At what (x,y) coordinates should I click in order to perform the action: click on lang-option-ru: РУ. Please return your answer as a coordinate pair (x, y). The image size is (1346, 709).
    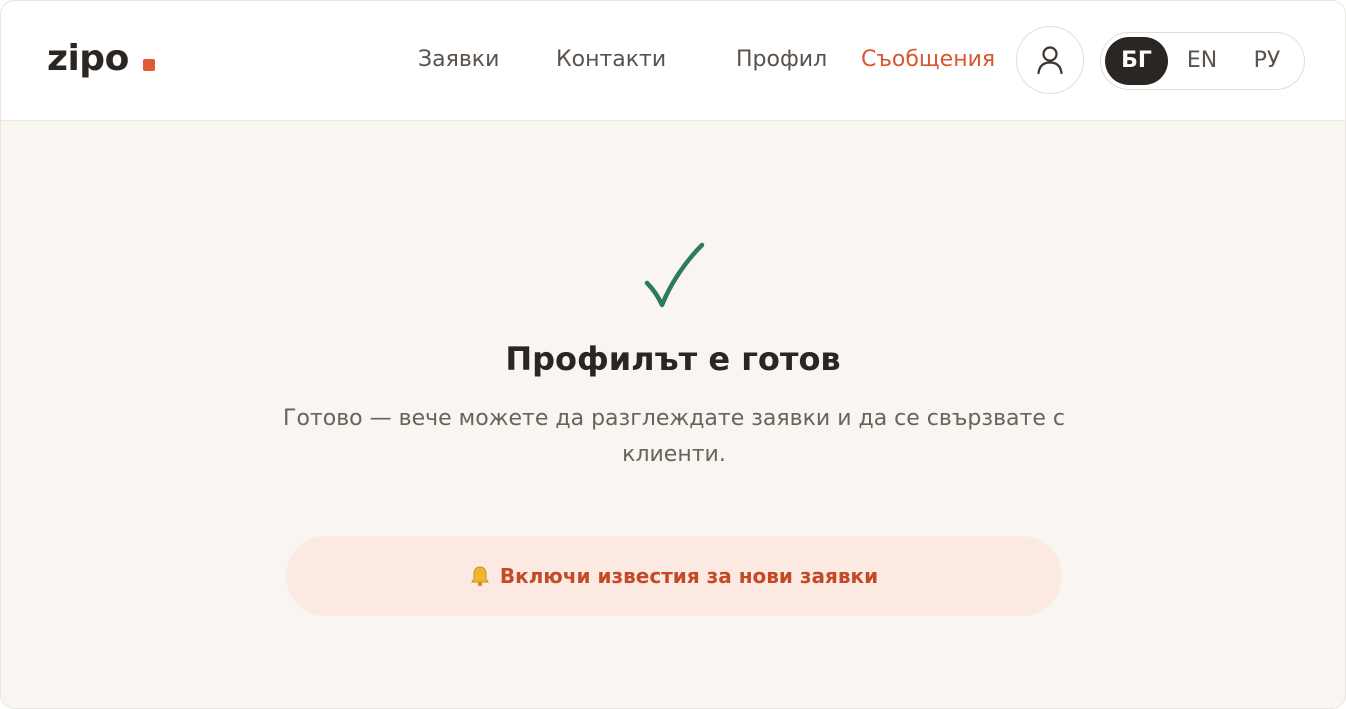
    Looking at the image, I should click on (1267, 61).